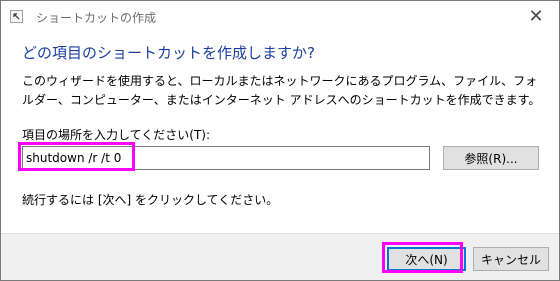 This screenshot has width=560, height=281. Describe the element at coordinates (168, 53) in the screenshot. I see `page-heading: どの項目のショートカットを作成しますか?` at that location.